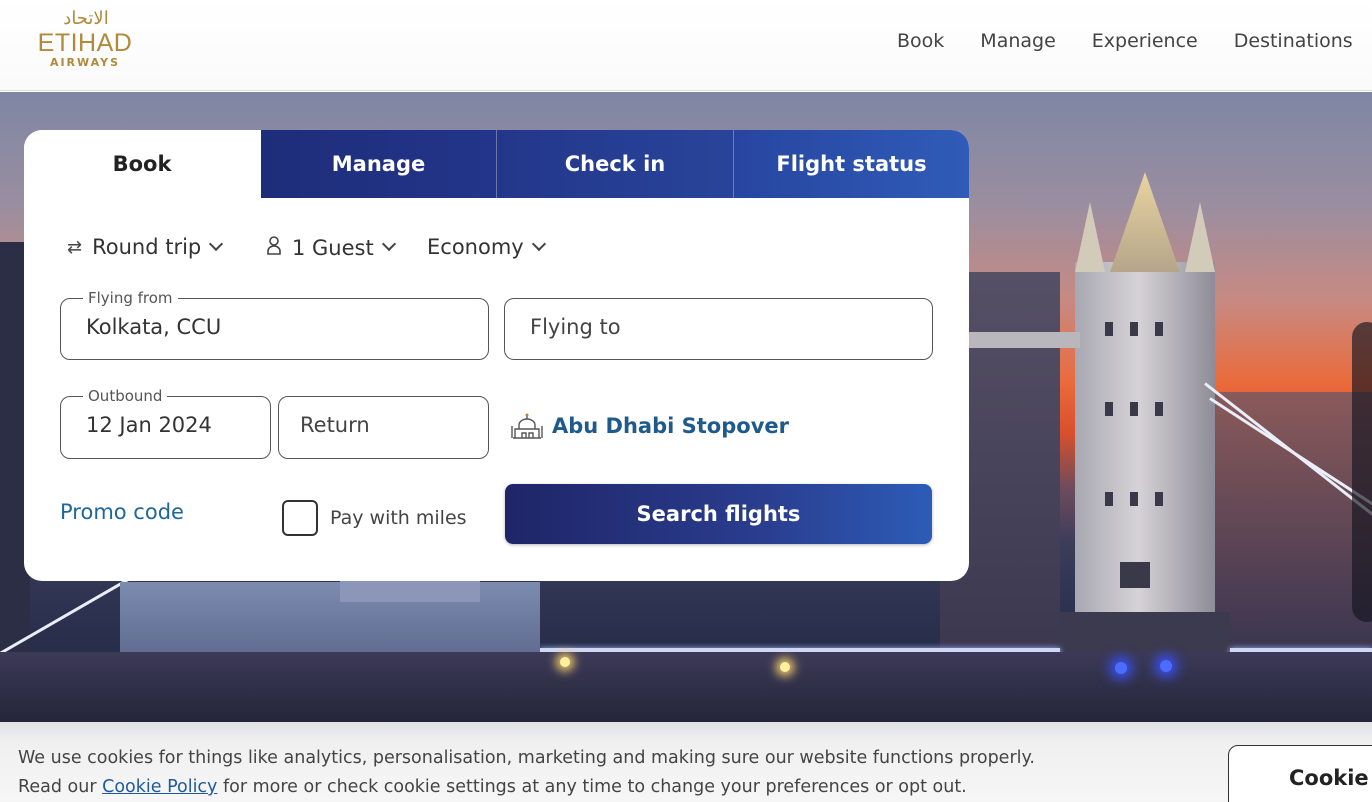  I want to click on flying-to-field: Flying to, so click(718, 329).